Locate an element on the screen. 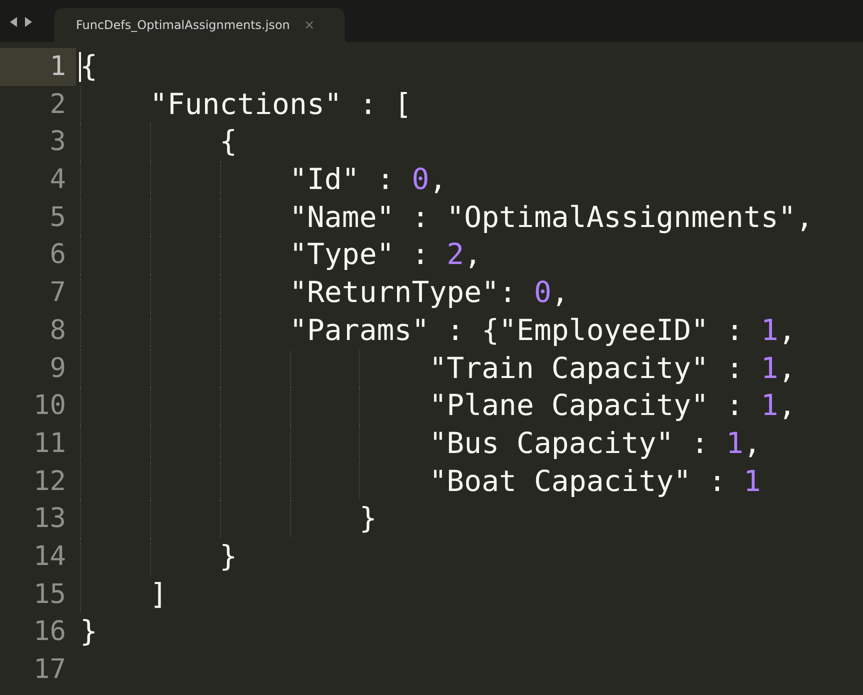  line-number: 10 is located at coordinates (49, 406).